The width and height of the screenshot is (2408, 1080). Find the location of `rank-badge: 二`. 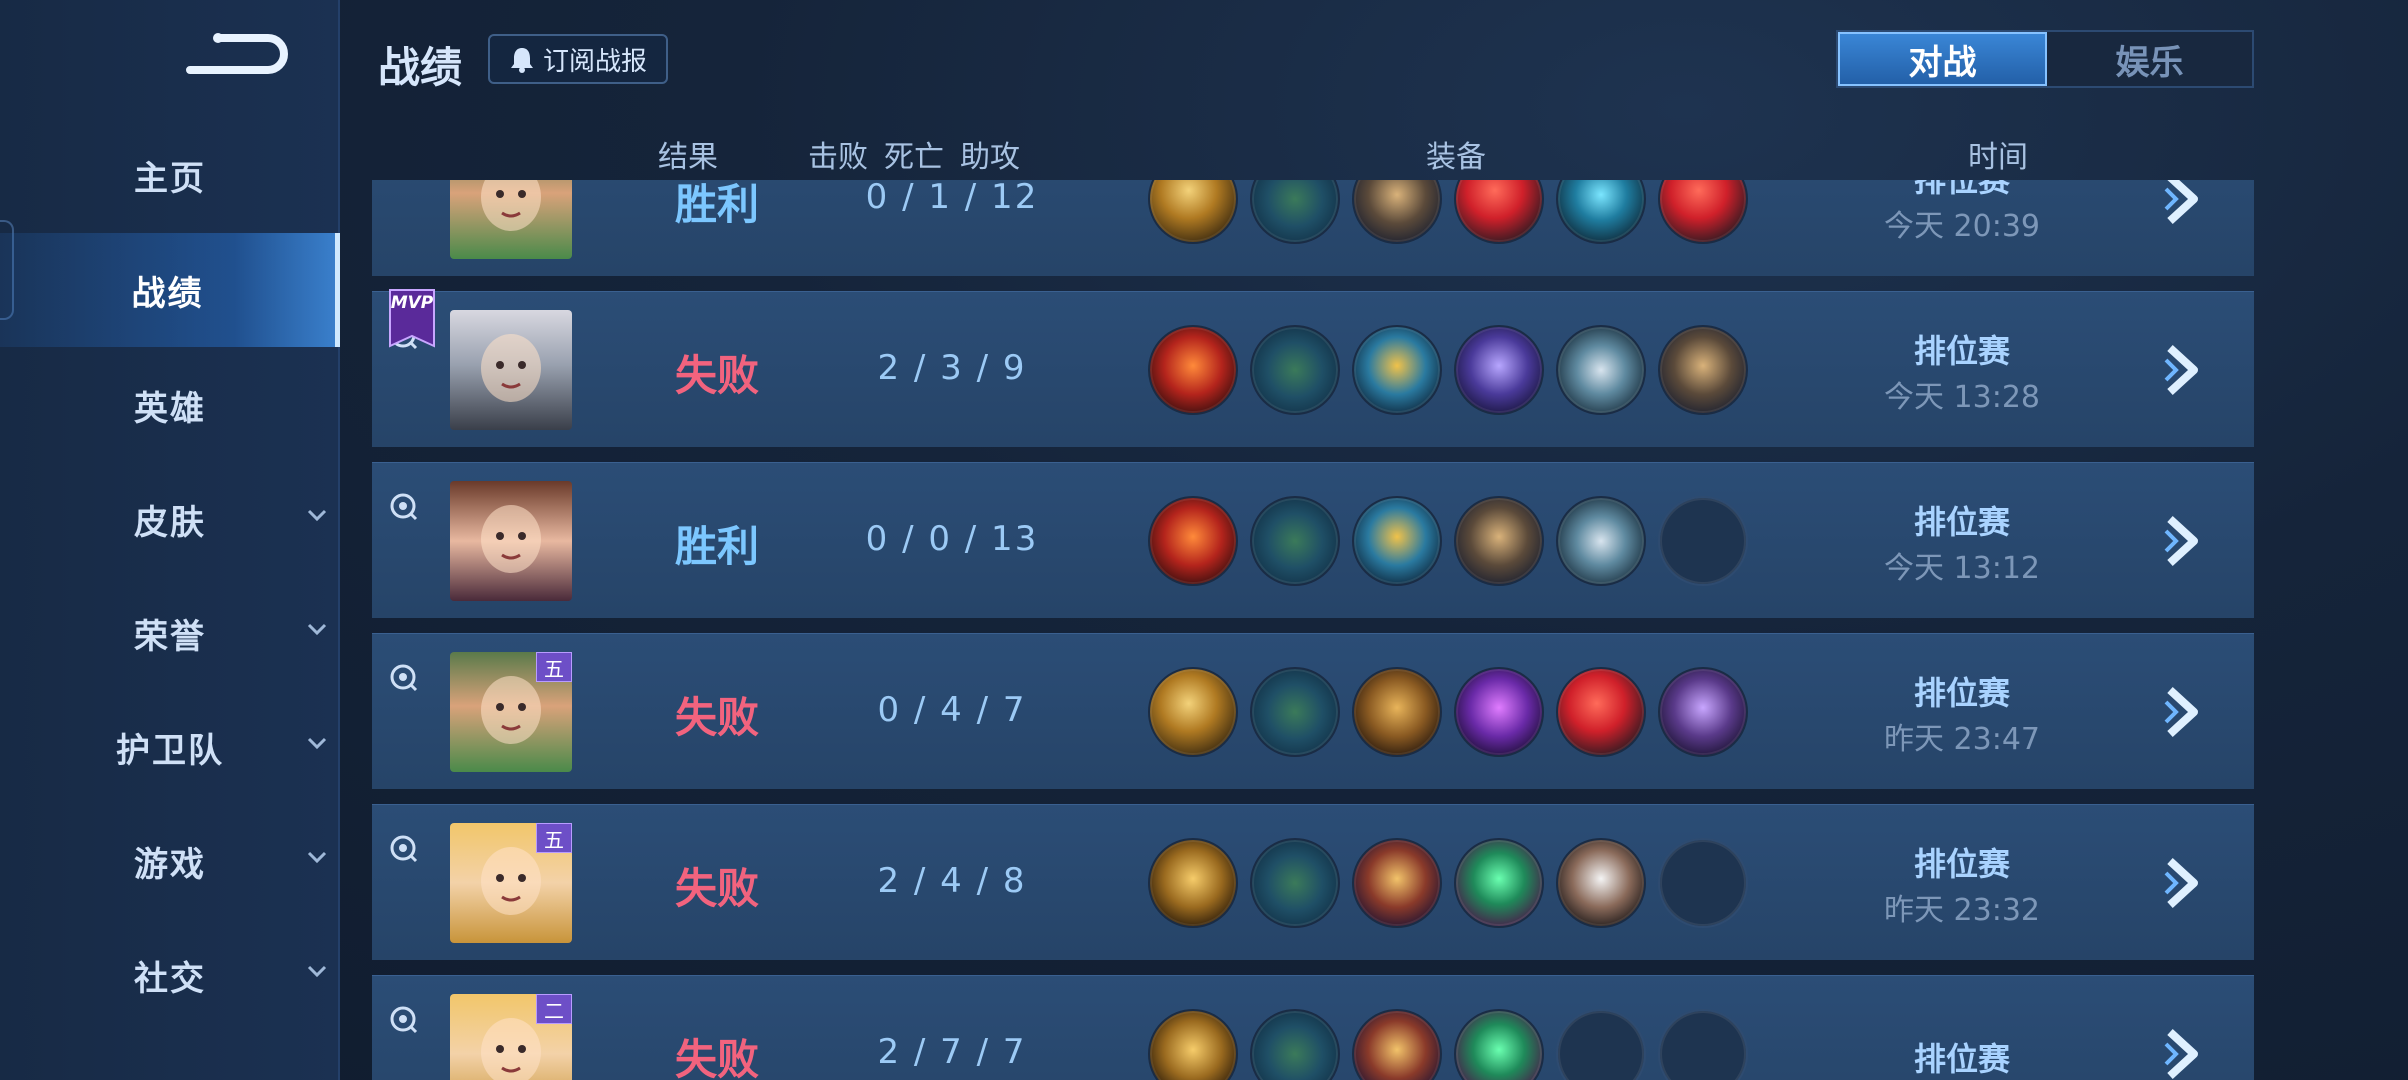

rank-badge: 二 is located at coordinates (554, 1009).